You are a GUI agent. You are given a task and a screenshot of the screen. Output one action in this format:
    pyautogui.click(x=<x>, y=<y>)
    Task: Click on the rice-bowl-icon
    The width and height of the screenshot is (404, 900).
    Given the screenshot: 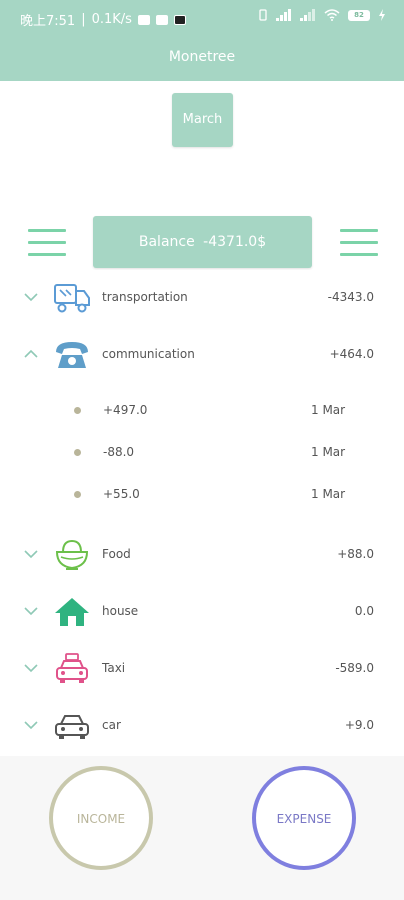 What is the action you would take?
    pyautogui.click(x=72, y=554)
    